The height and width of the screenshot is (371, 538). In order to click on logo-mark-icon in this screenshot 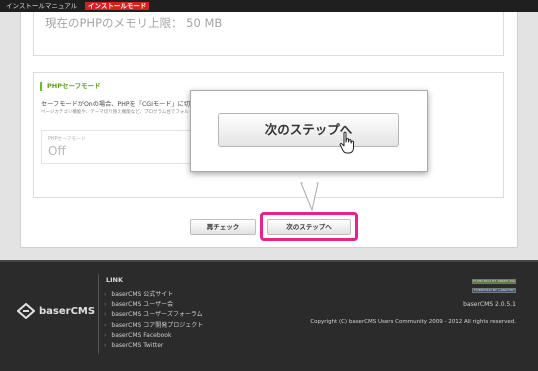, I will do `click(26, 311)`.